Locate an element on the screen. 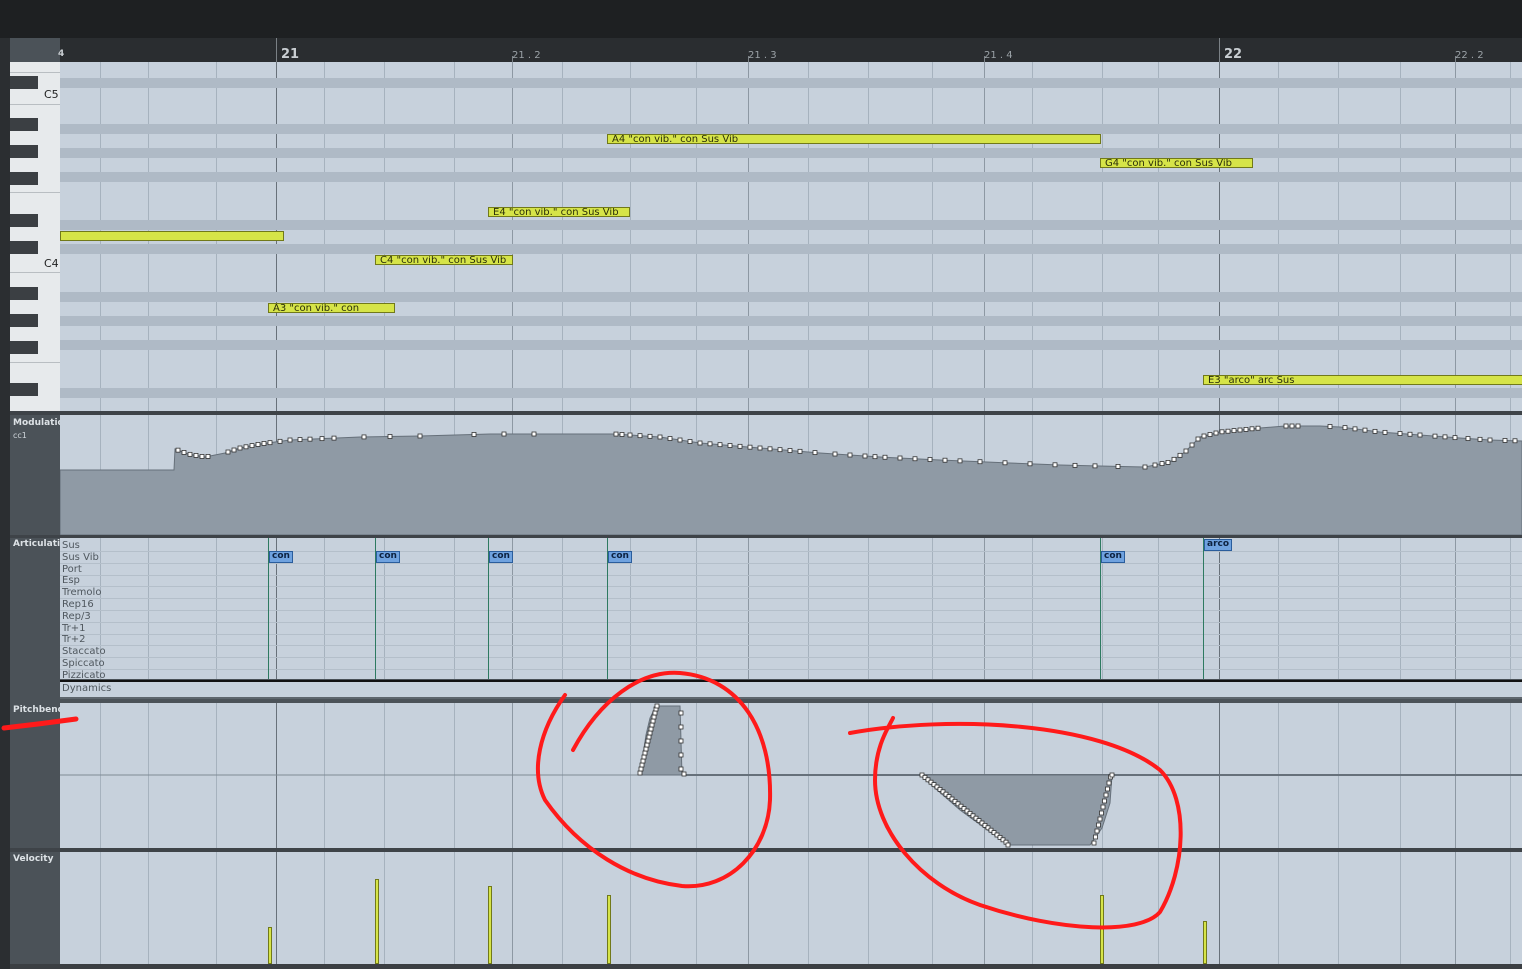 The height and width of the screenshot is (969, 1522). bottom-scrollbar is located at coordinates (766, 966).